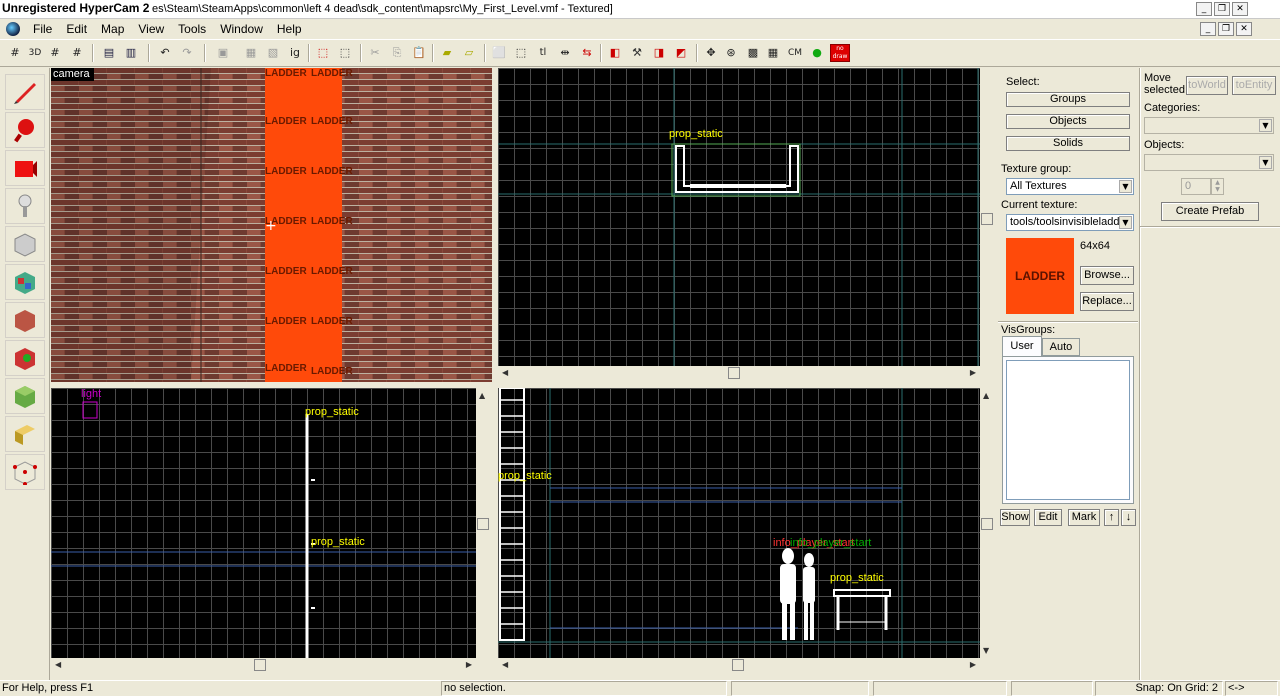 This screenshot has height=696, width=1280. What do you see at coordinates (840, 53) in the screenshot?
I see `nodraw-button: no draw` at bounding box center [840, 53].